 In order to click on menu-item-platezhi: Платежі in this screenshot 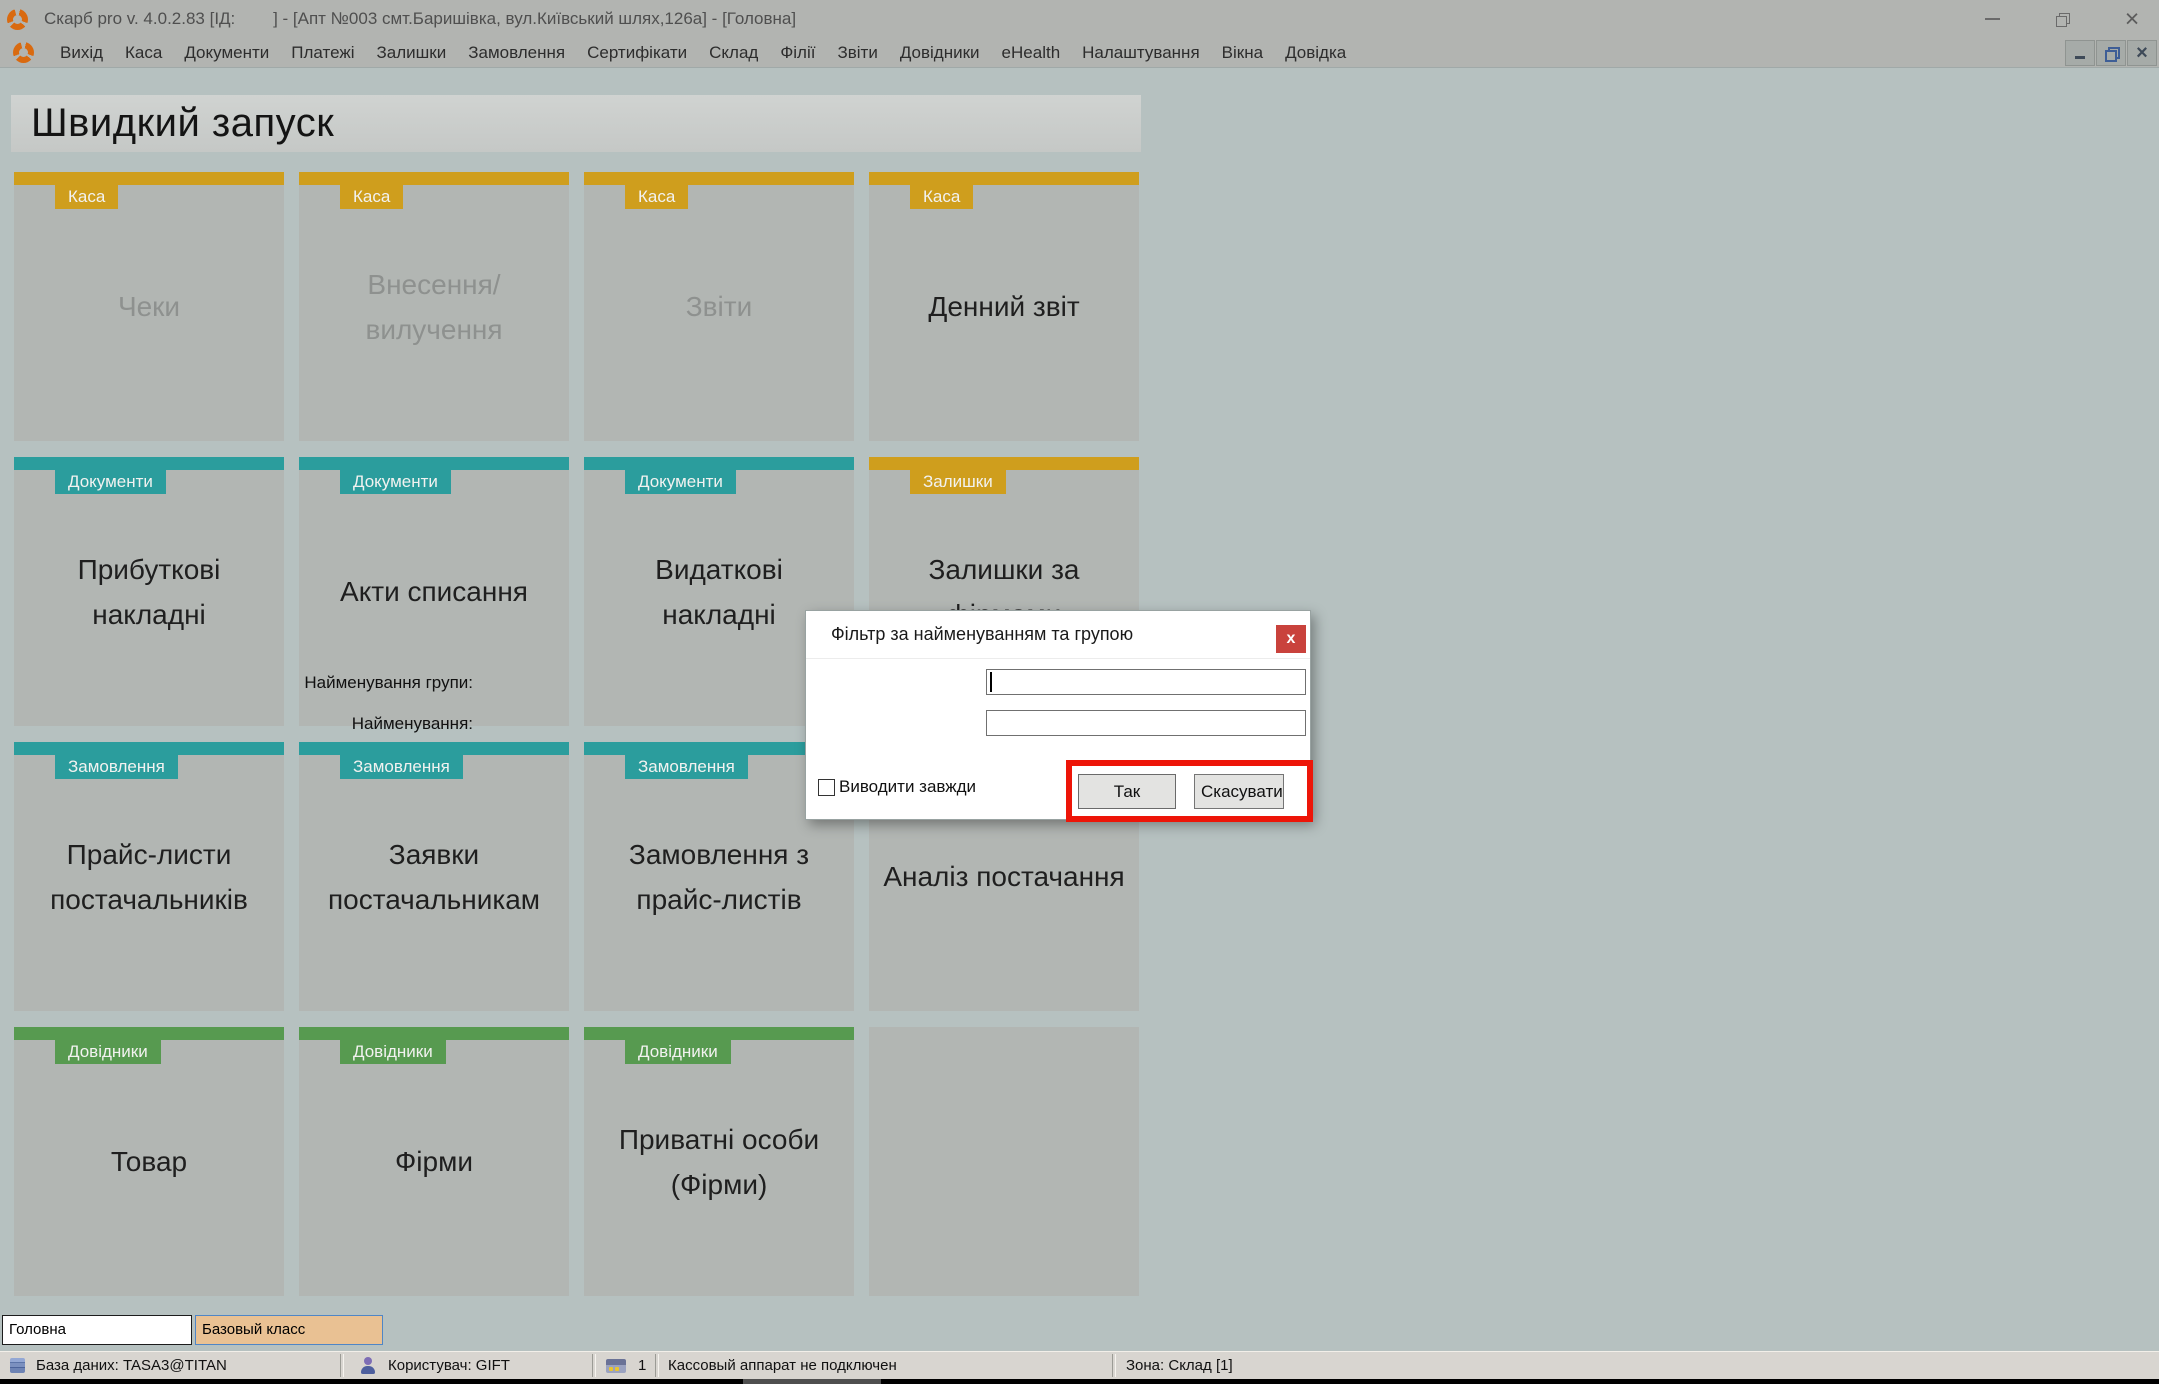, I will do `click(322, 53)`.